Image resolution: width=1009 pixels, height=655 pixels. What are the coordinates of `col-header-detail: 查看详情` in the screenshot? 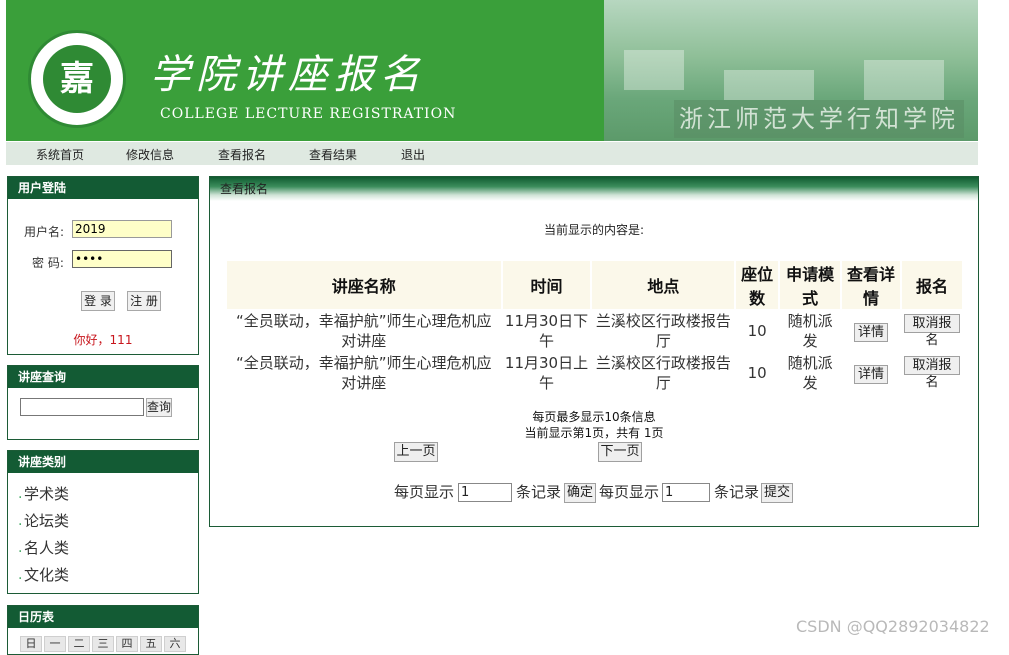 It's located at (871, 285).